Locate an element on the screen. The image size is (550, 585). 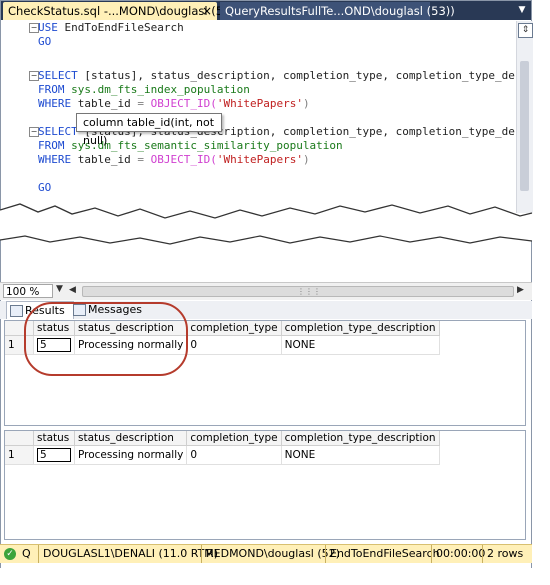
table-cell: 5 is located at coordinates (54, 455).